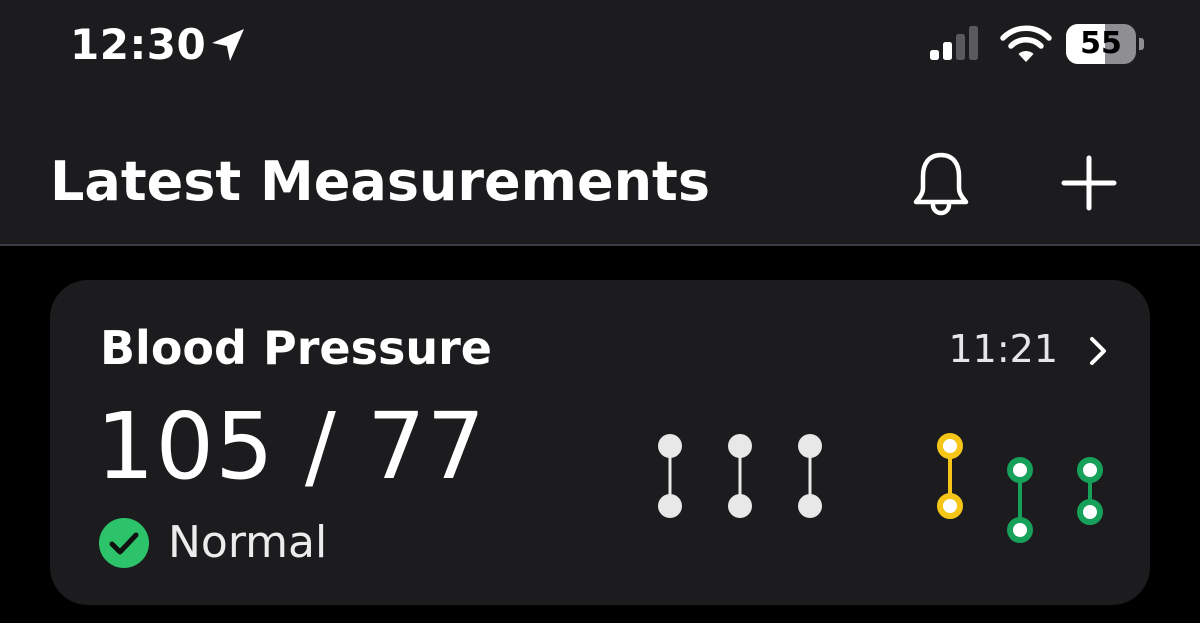  What do you see at coordinates (291, 446) in the screenshot?
I see `blood-pressure-value: 105 / 77` at bounding box center [291, 446].